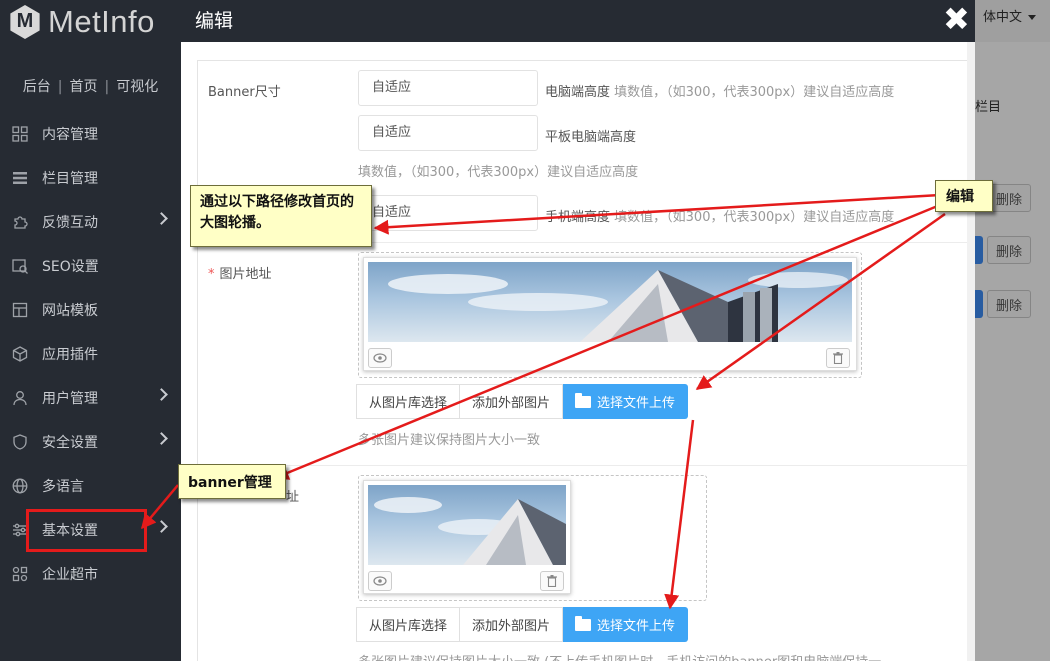  Describe the element at coordinates (244, 92) in the screenshot. I see `banner-size-label: Banner尺寸` at that location.